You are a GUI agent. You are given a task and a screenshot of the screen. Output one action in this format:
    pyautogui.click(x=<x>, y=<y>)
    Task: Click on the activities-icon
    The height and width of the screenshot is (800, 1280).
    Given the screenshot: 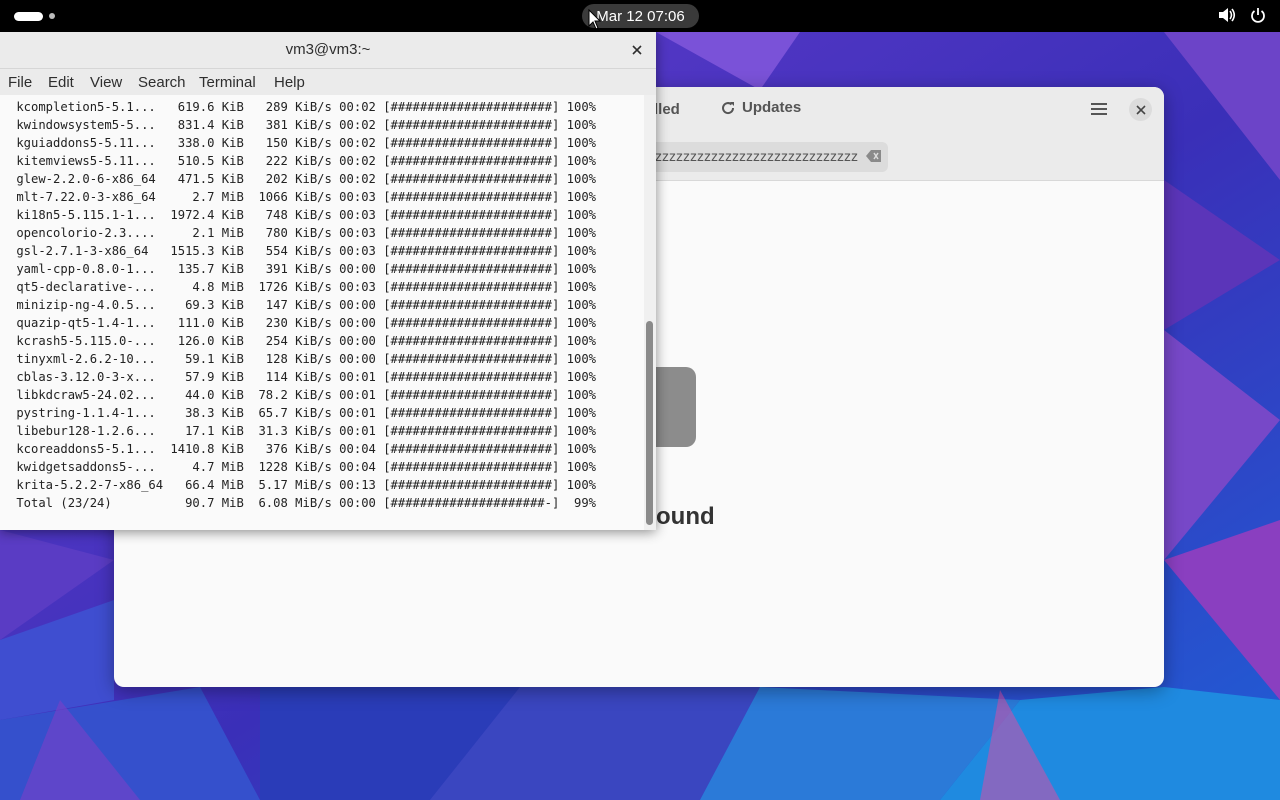 What is the action you would take?
    pyautogui.click(x=28, y=16)
    